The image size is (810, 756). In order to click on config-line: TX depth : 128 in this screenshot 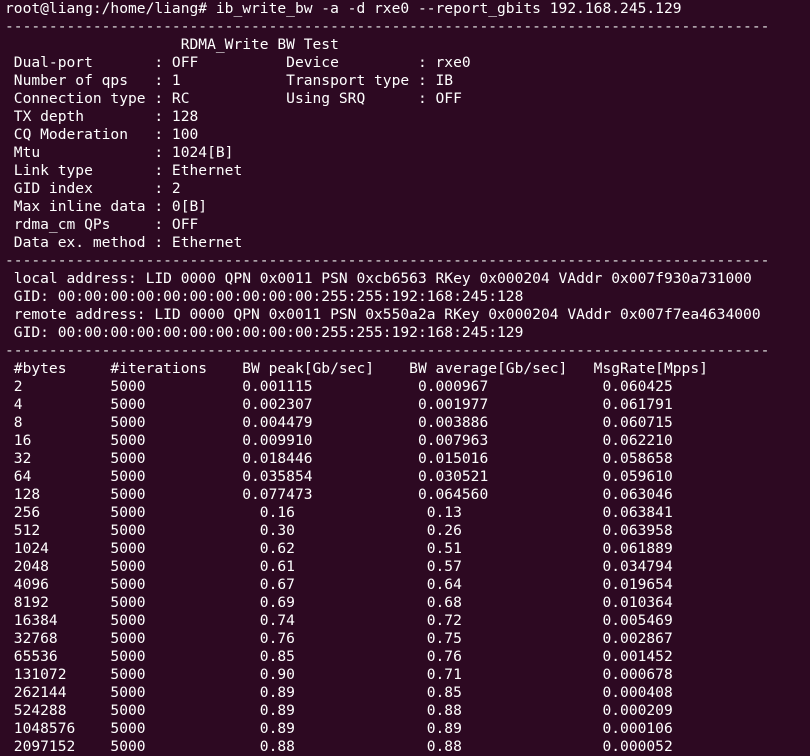, I will do `click(102, 116)`.